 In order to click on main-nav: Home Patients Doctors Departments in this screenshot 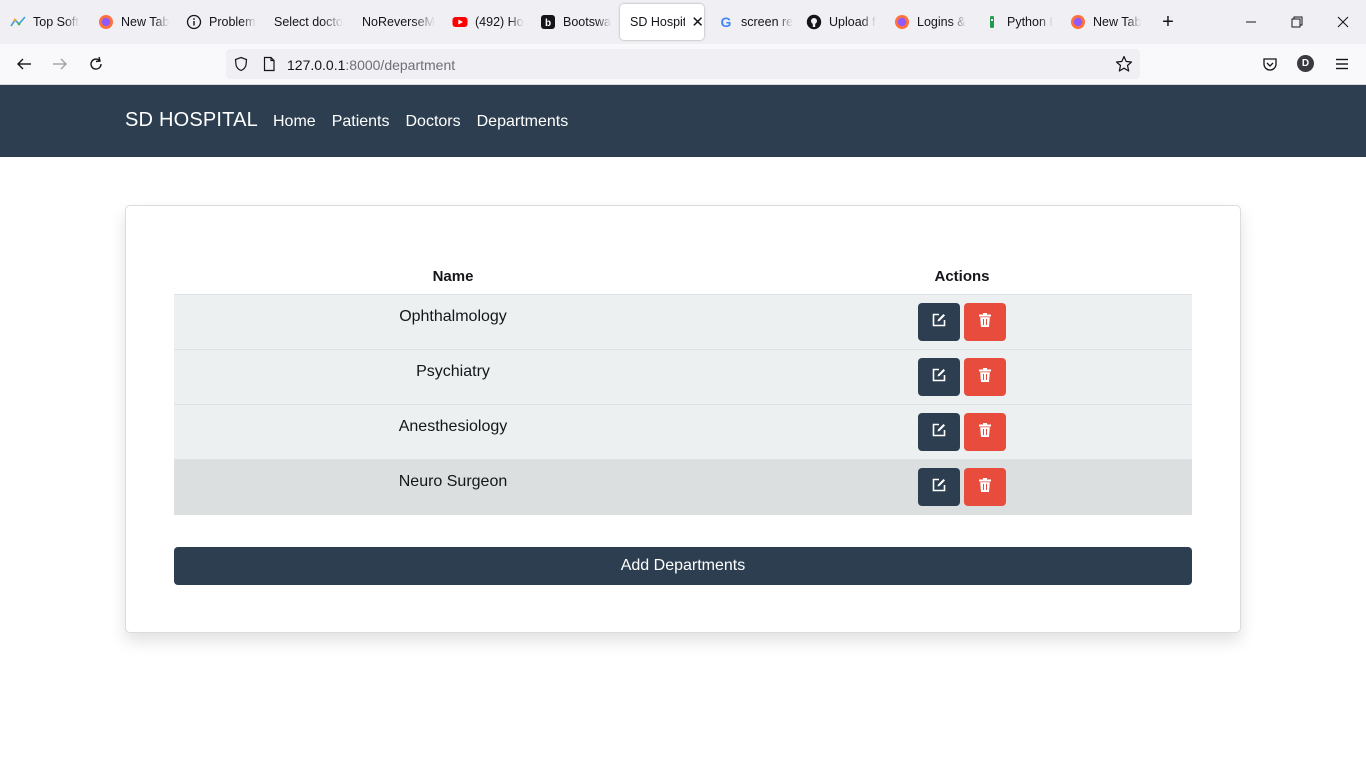, I will do `click(428, 122)`.